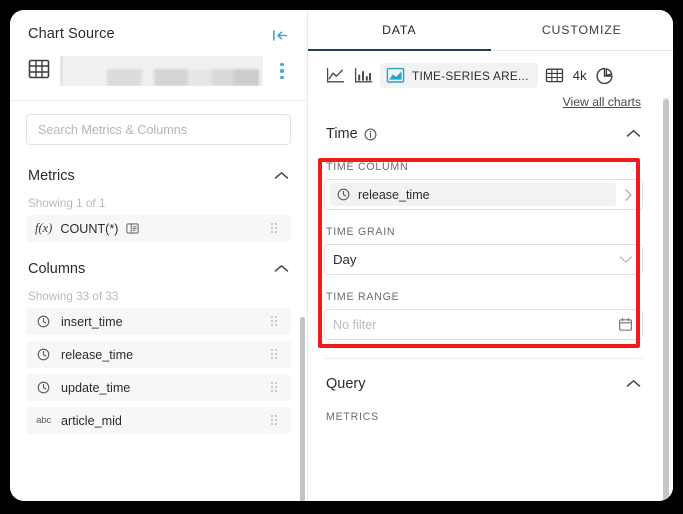 This screenshot has height=514, width=683. Describe the element at coordinates (394, 194) in the screenshot. I see `time-column-value: release_time` at that location.